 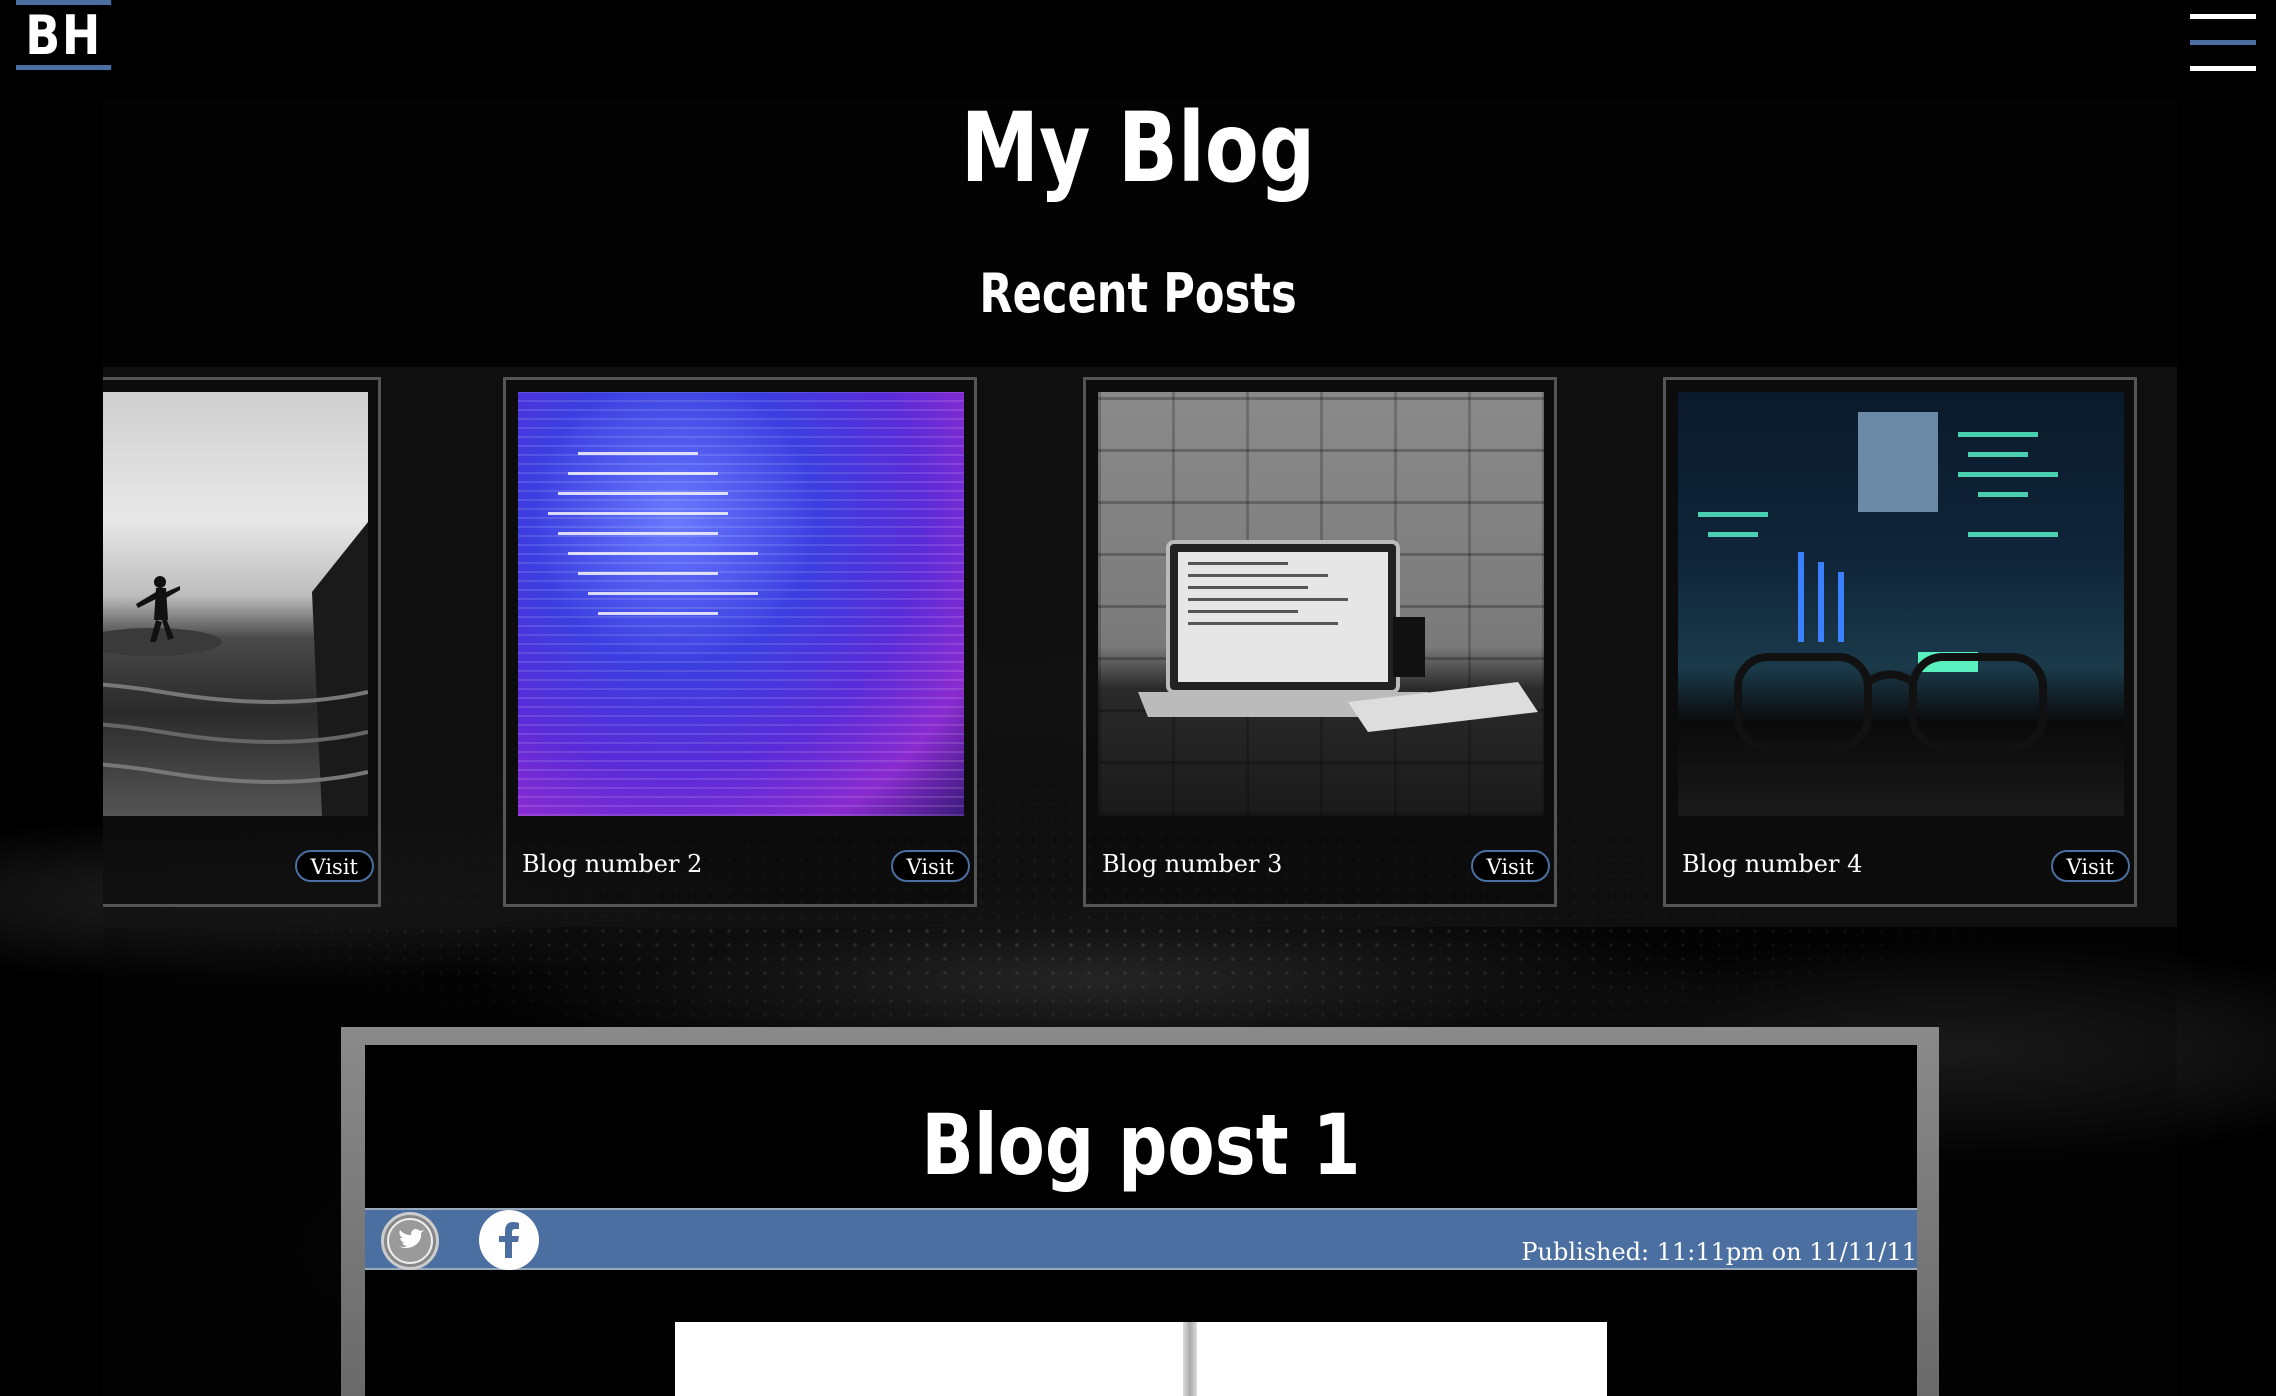 What do you see at coordinates (1192, 864) in the screenshot?
I see `card-label: Blog number 3` at bounding box center [1192, 864].